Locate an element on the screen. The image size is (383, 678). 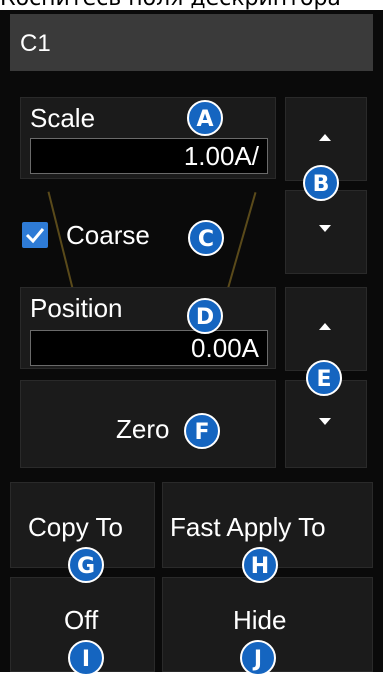
caption-text: Коснитесь поля дескриптора is located at coordinates (191, 5).